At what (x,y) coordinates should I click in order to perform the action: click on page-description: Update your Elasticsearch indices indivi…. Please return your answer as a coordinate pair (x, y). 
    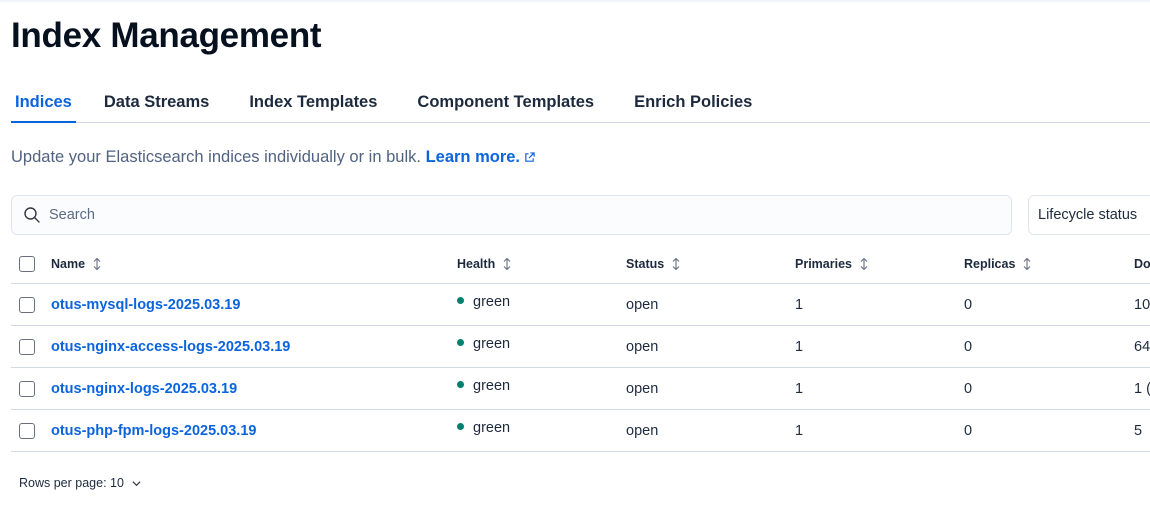
    Looking at the image, I should click on (273, 157).